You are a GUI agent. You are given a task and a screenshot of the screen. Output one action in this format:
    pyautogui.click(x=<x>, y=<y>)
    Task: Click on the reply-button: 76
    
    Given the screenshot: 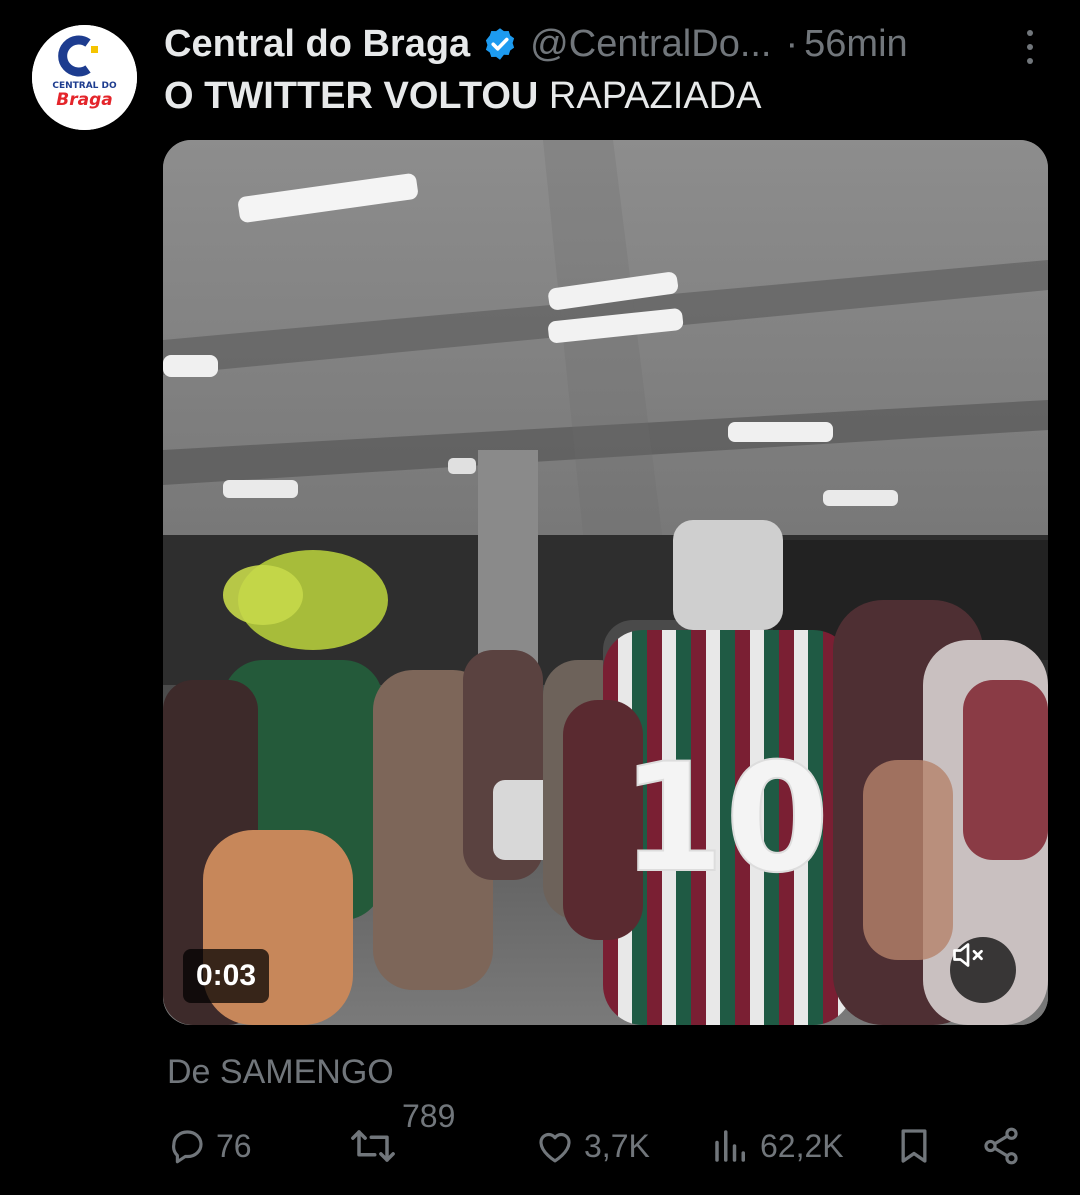 What is the action you would take?
    pyautogui.click(x=209, y=1146)
    